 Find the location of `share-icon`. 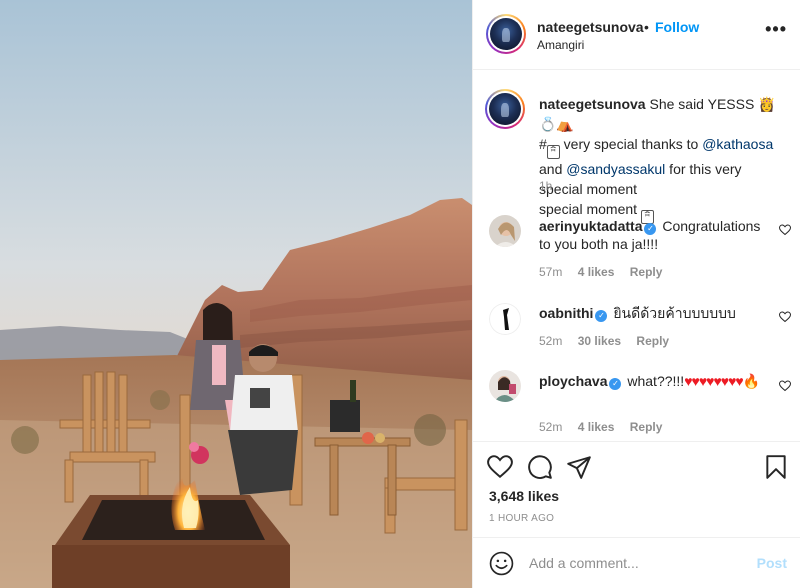

share-icon is located at coordinates (579, 467).